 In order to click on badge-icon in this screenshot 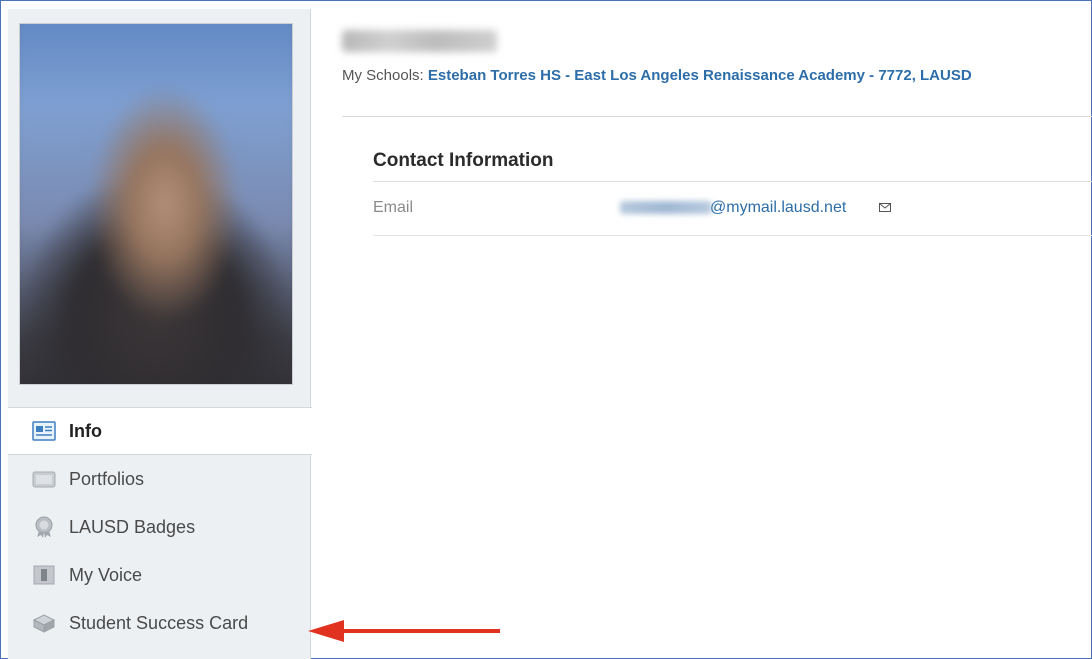, I will do `click(44, 527)`.